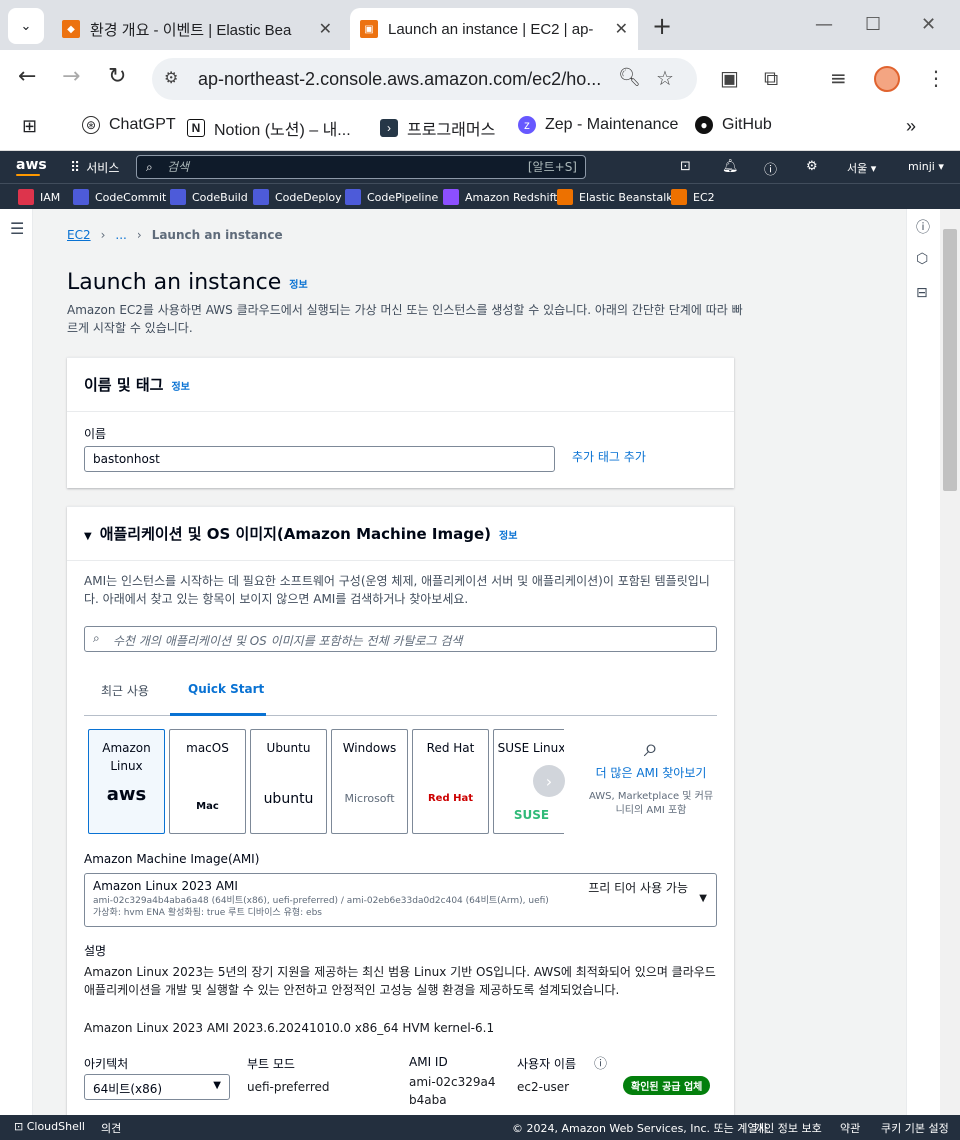  What do you see at coordinates (369, 798) in the screenshot?
I see `microsoft-logo-icon: Microsoft` at bounding box center [369, 798].